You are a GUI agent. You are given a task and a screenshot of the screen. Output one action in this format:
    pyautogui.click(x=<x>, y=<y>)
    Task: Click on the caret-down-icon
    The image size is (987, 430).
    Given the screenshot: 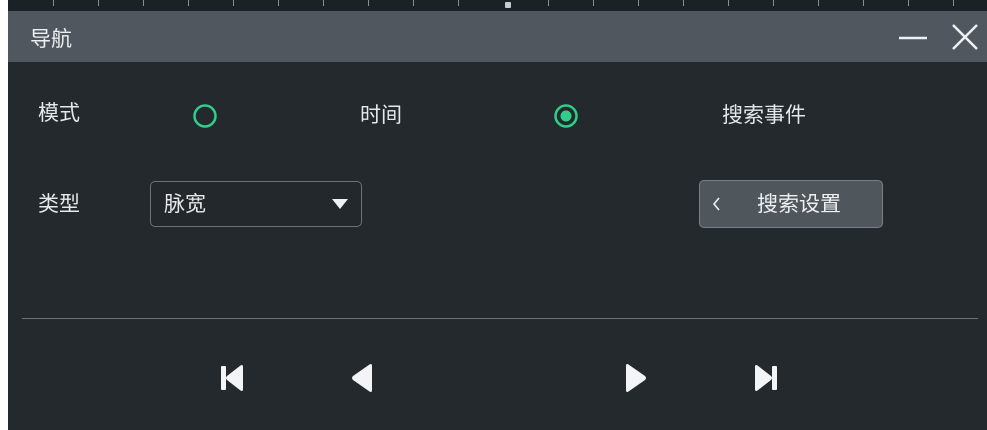 What is the action you would take?
    pyautogui.click(x=340, y=204)
    